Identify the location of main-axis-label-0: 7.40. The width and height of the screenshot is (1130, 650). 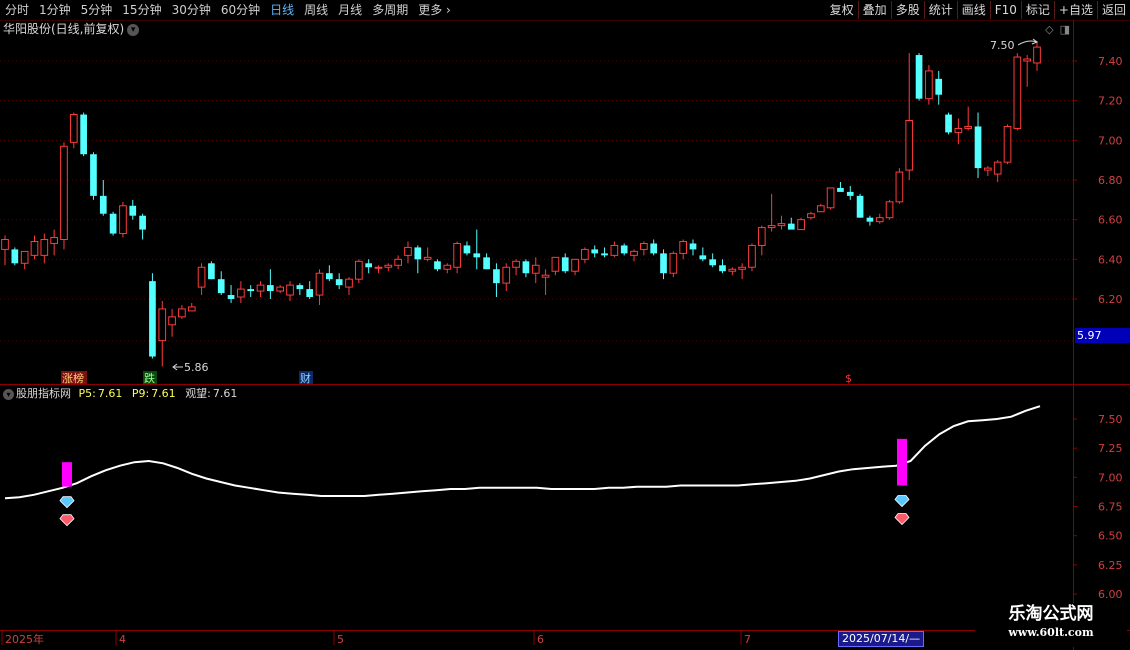
(1110, 61).